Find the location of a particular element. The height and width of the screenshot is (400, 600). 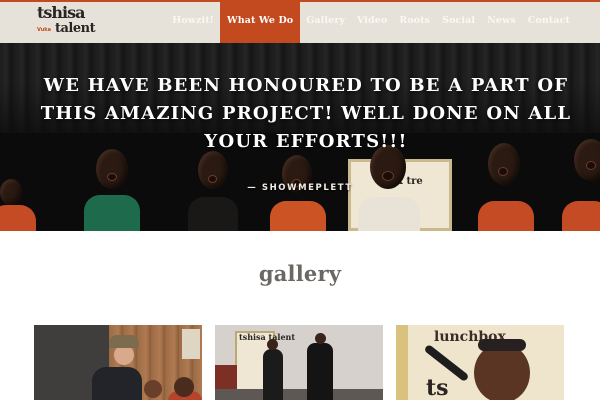

testimonial-author: — SHOWMEPLETT is located at coordinates (300, 188).